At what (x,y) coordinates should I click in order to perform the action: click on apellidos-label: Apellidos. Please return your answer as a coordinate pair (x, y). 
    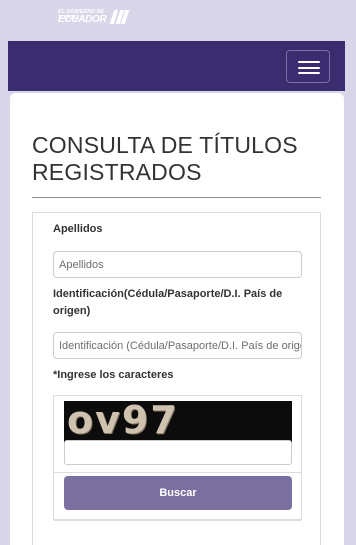
    Looking at the image, I should click on (78, 229).